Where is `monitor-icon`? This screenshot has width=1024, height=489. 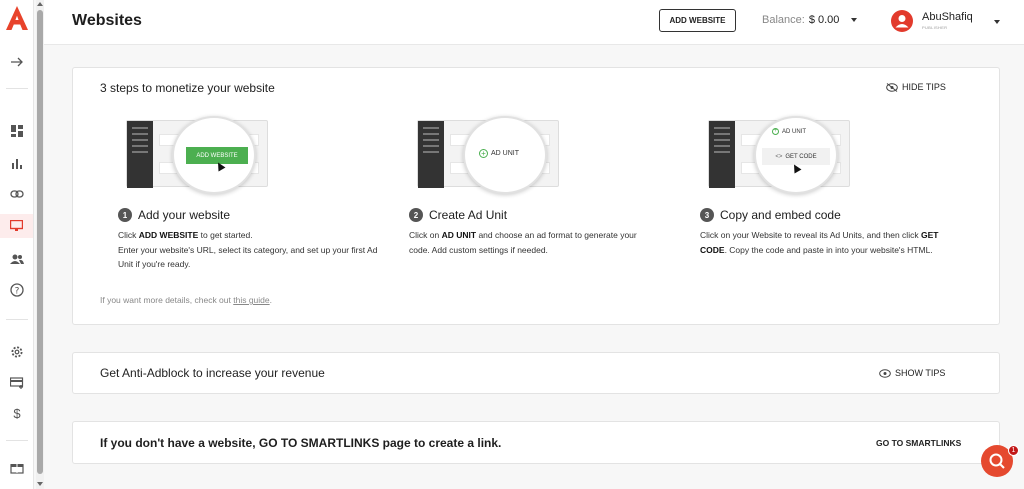 monitor-icon is located at coordinates (16, 226).